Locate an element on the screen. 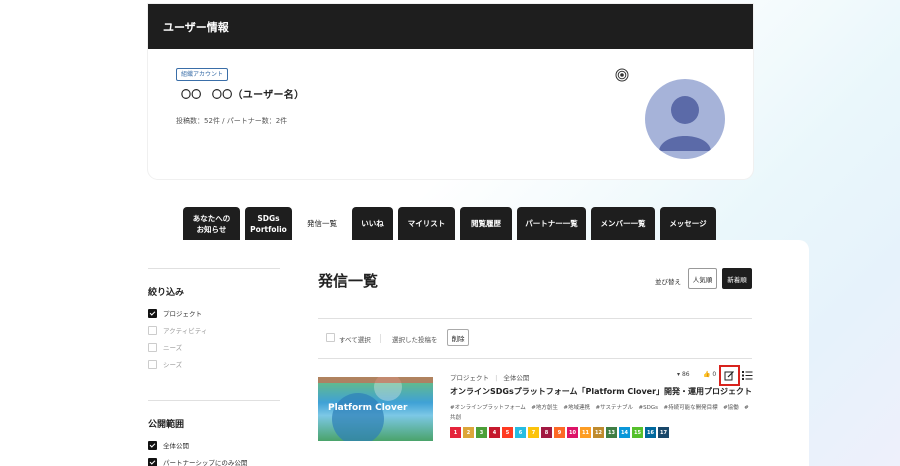  tab-label: パートナー一覧 is located at coordinates (551, 223).